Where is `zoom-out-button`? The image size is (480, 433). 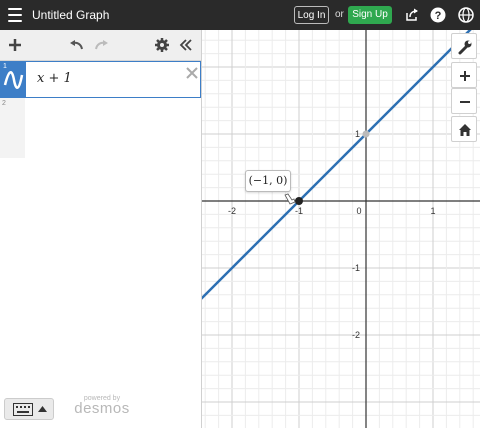
zoom-out-button is located at coordinates (464, 101).